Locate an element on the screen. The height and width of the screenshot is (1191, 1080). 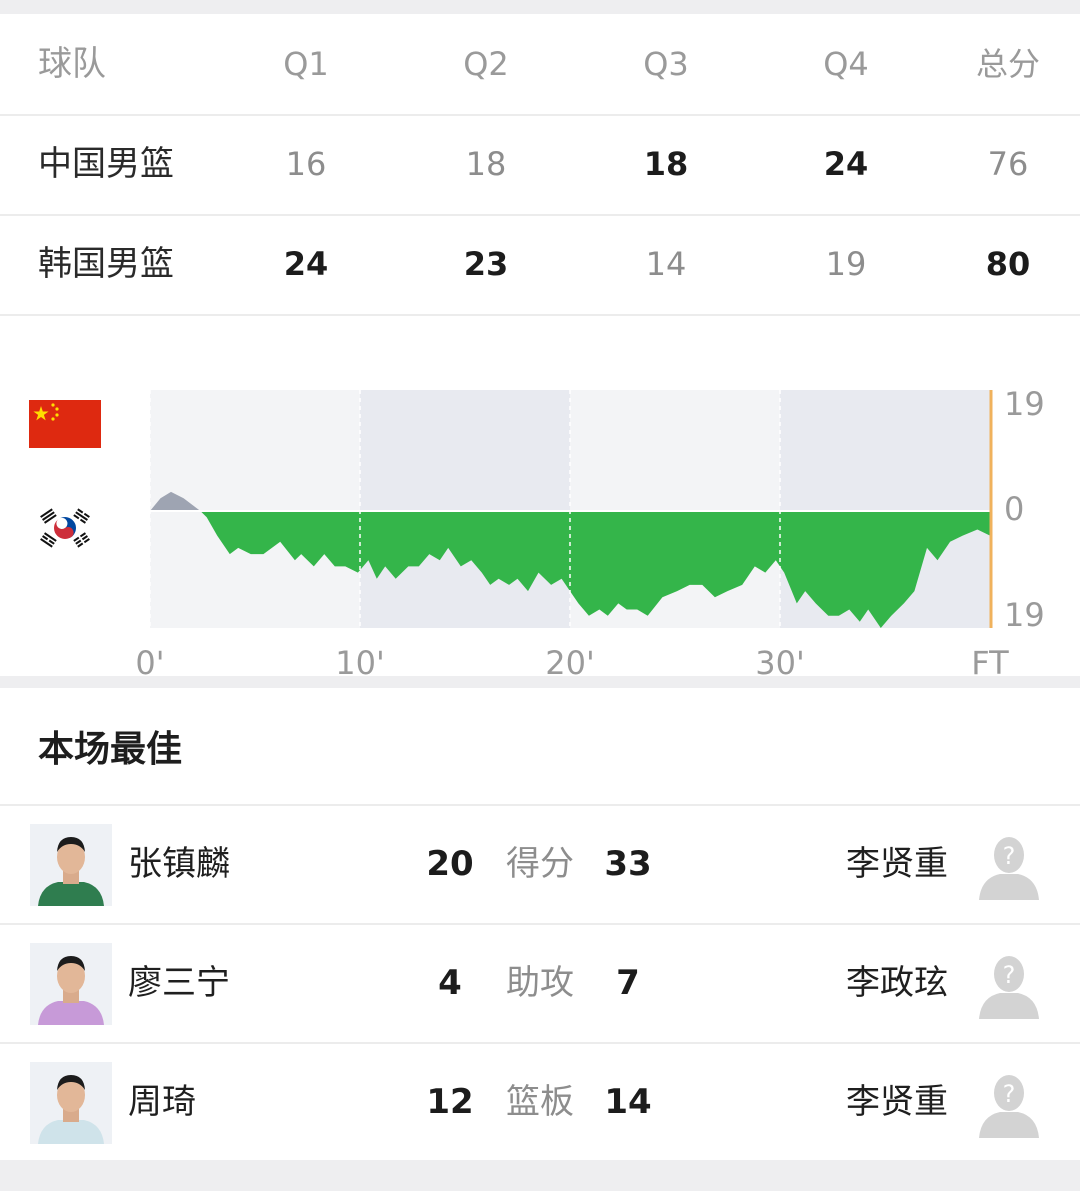
left-player-name: 周琦 is located at coordinates (162, 1102).